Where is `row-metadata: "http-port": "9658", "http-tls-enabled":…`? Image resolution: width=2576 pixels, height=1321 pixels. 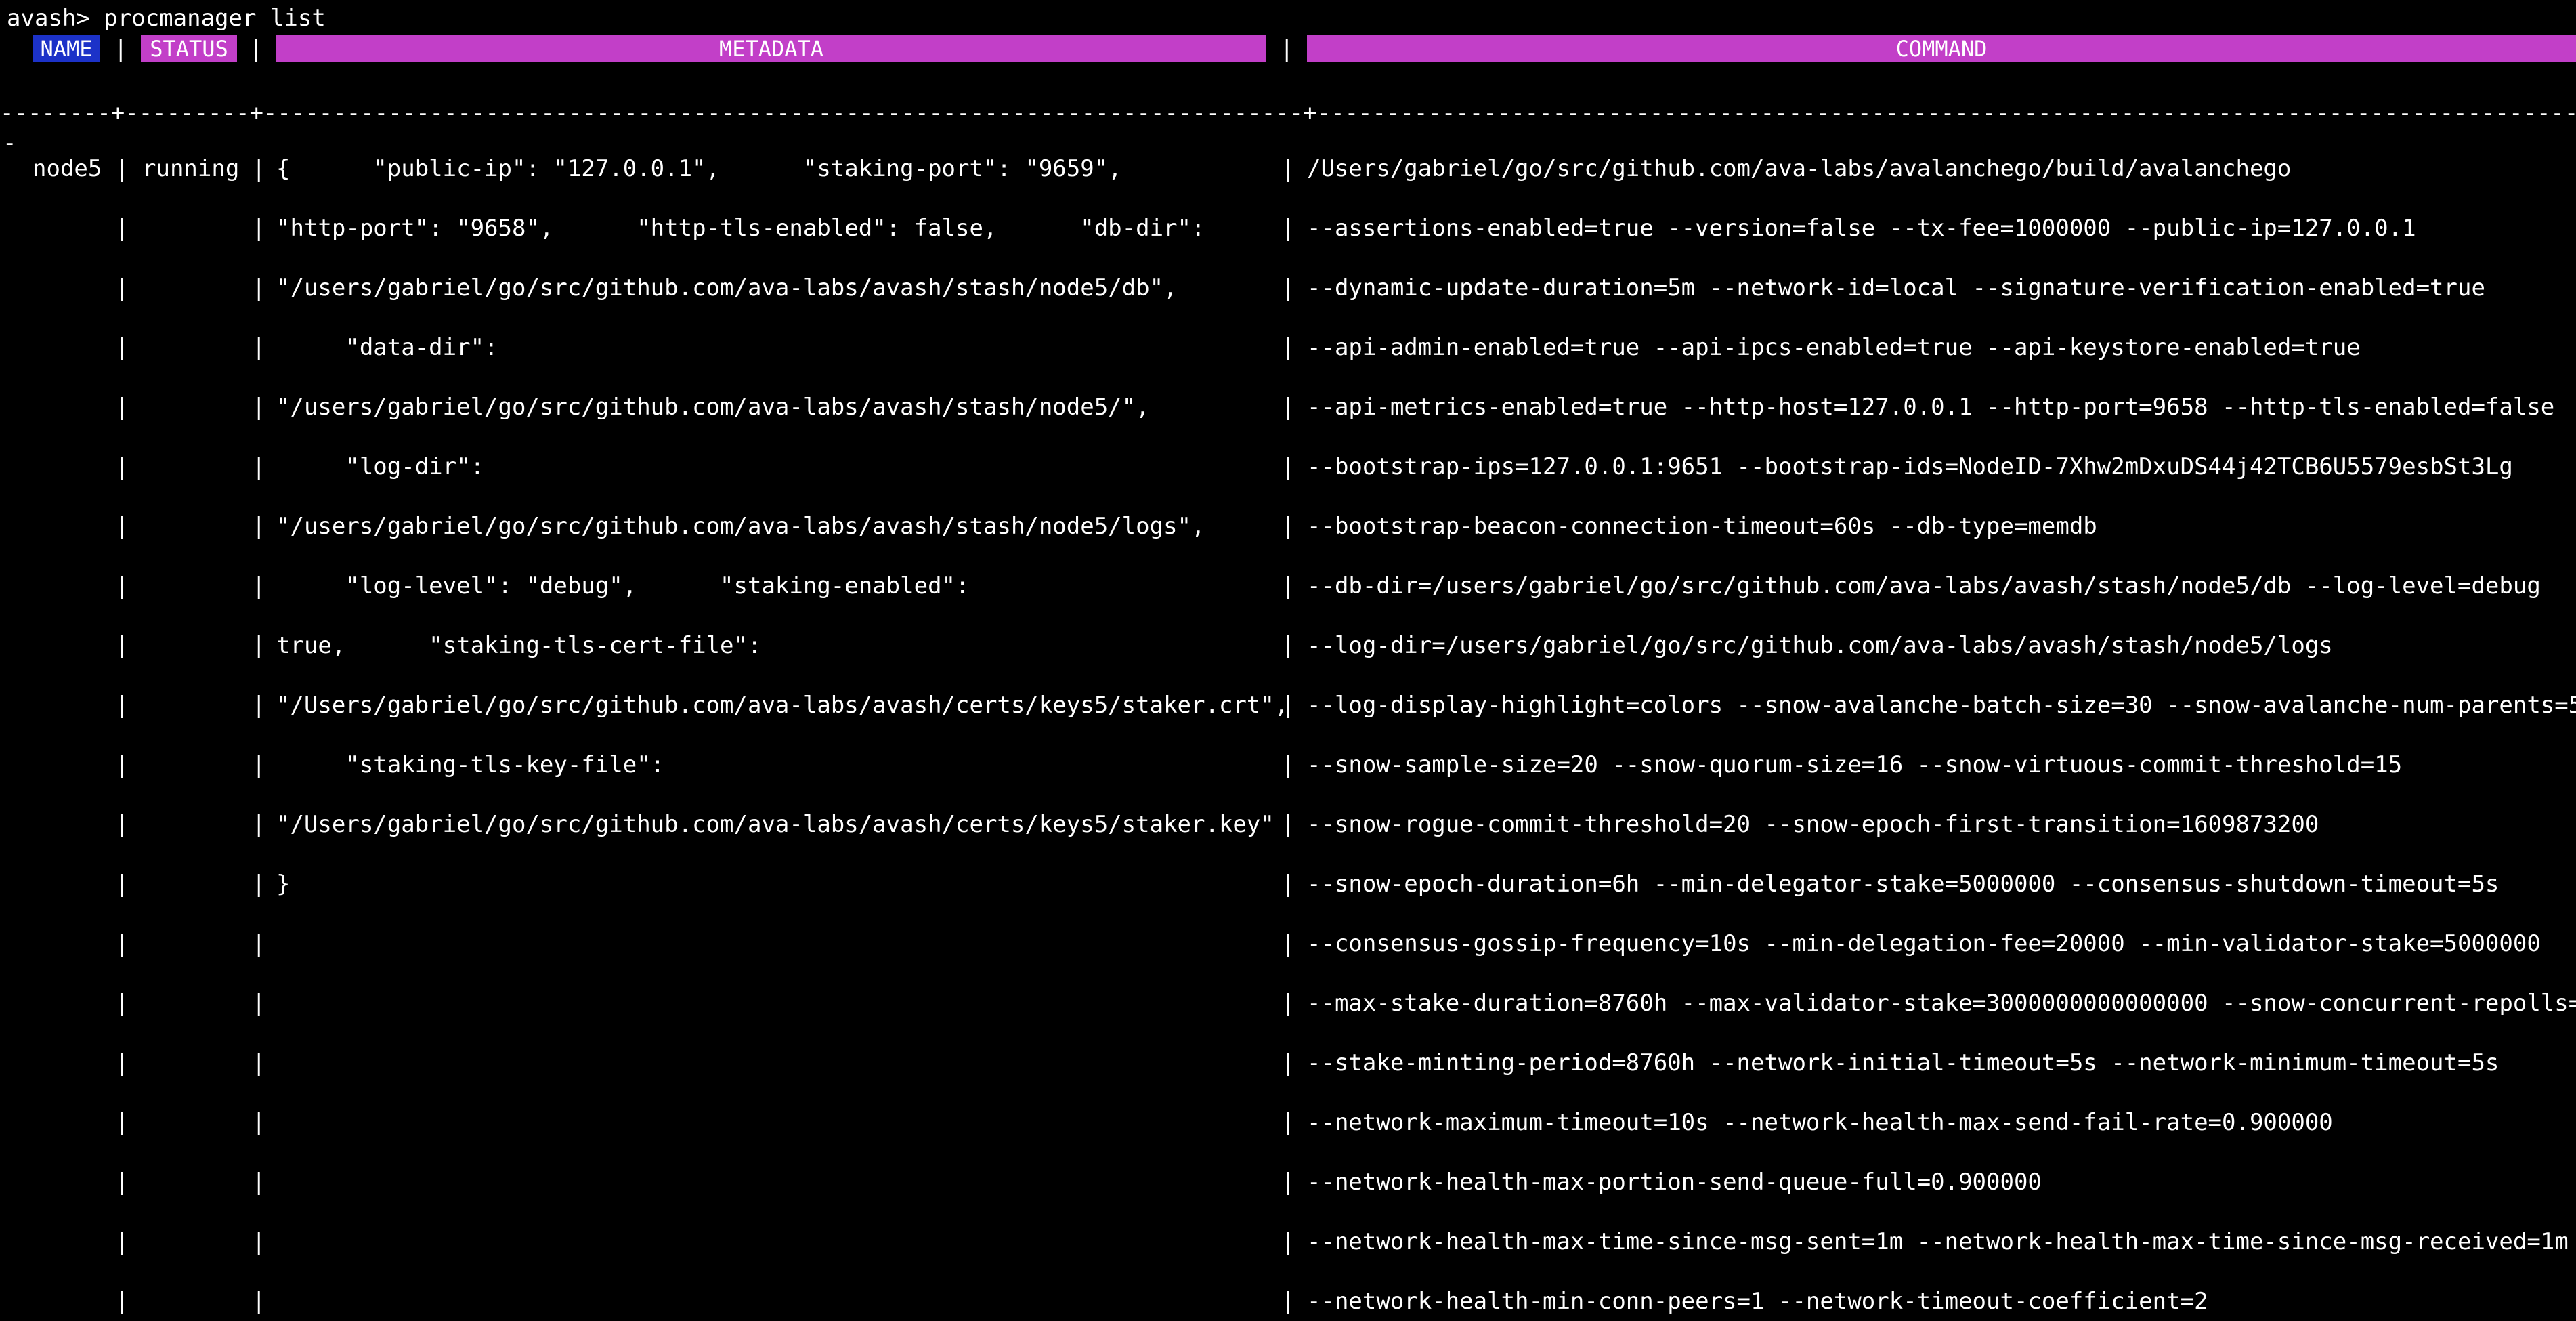 row-metadata: "http-port": "9658", "http-tls-enabled":… is located at coordinates (740, 228).